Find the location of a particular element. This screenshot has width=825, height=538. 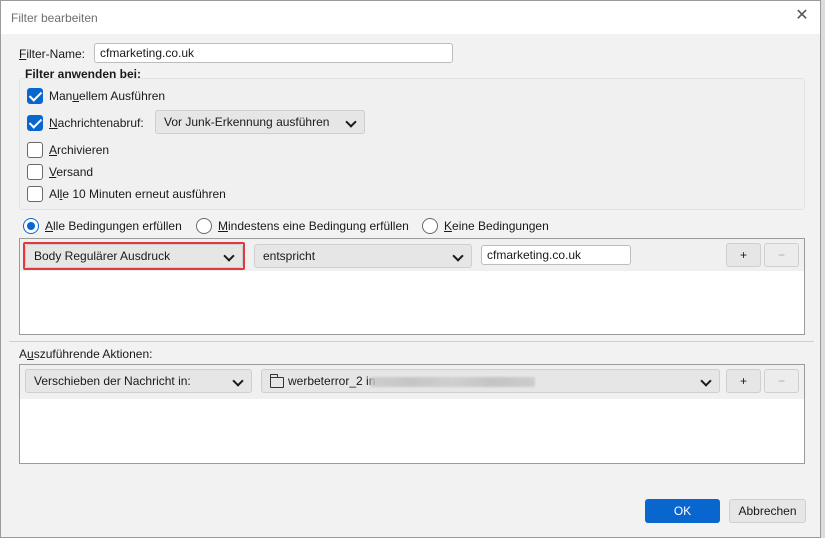

condition-value-input: cfmarketing.co.uk is located at coordinates (556, 255).